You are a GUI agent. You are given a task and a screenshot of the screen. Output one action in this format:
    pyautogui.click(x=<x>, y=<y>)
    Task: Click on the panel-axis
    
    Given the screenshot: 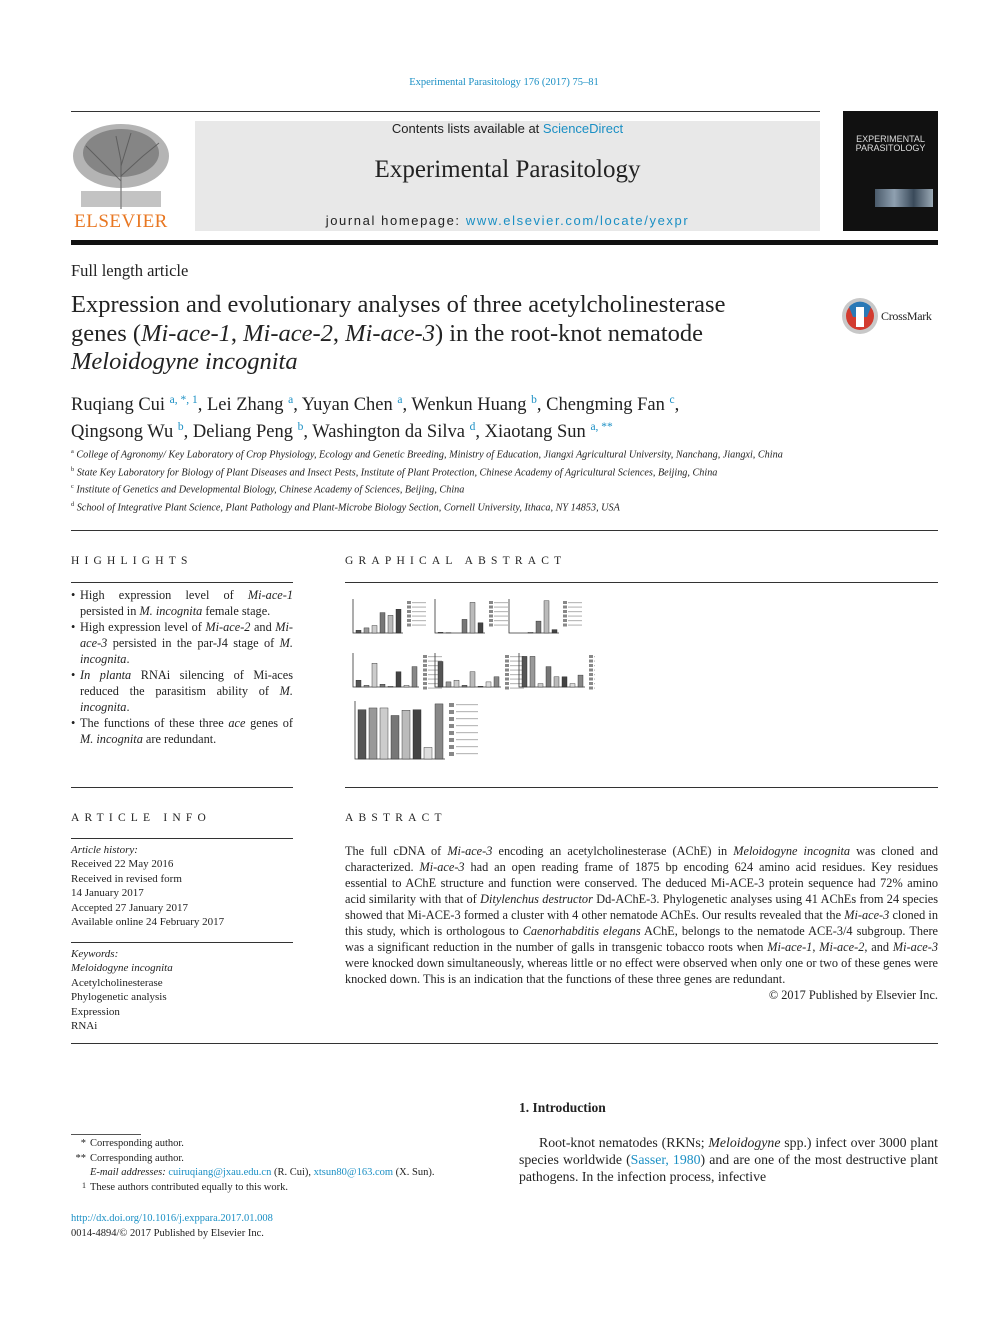 What is the action you would take?
    pyautogui.click(x=459, y=616)
    